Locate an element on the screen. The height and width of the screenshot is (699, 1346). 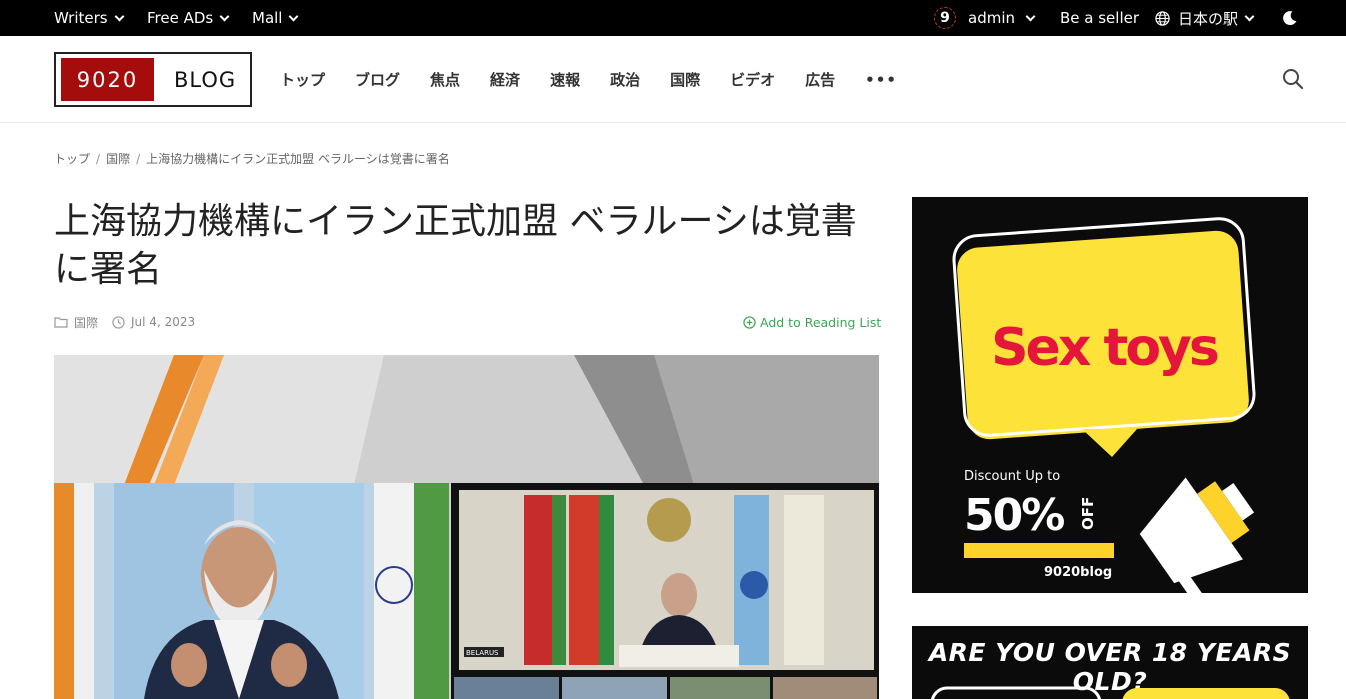
logo-text: BLOG is located at coordinates (205, 79).